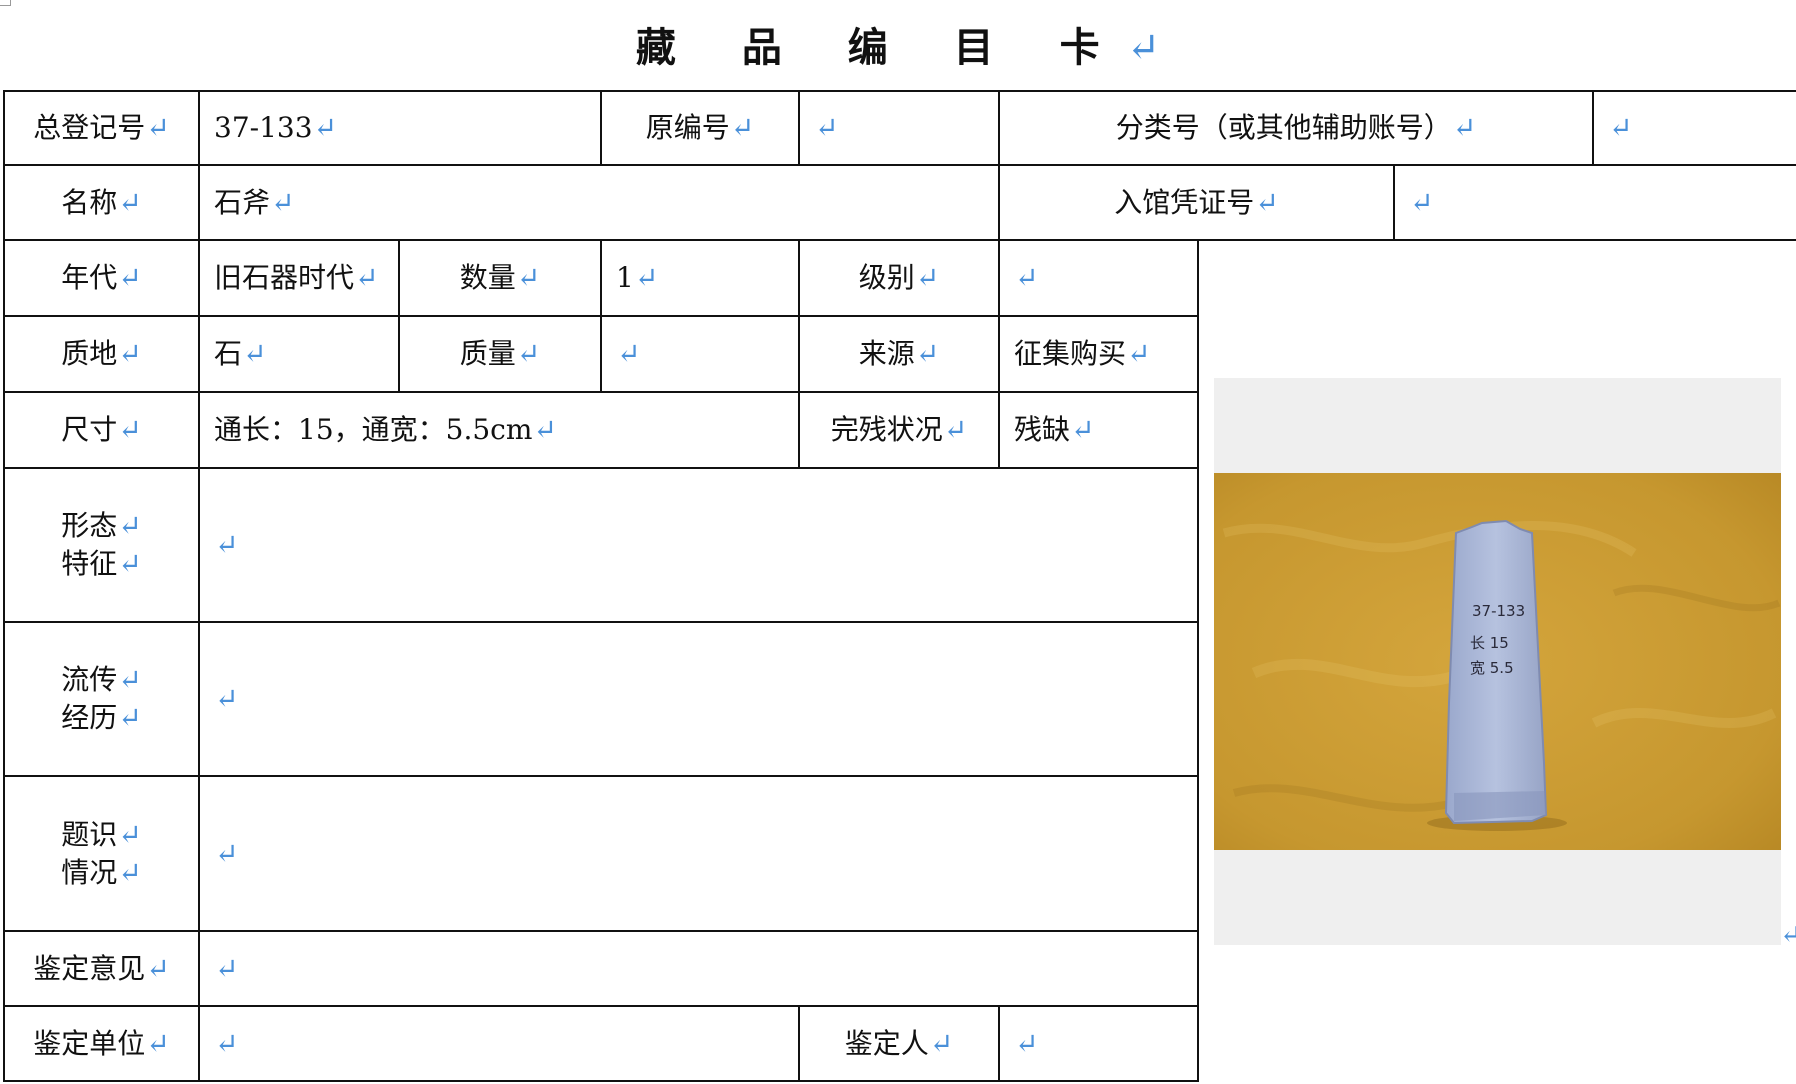 The height and width of the screenshot is (1084, 1796). What do you see at coordinates (1098, 354) in the screenshot?
I see `source-value: 征集购买 ↵` at bounding box center [1098, 354].